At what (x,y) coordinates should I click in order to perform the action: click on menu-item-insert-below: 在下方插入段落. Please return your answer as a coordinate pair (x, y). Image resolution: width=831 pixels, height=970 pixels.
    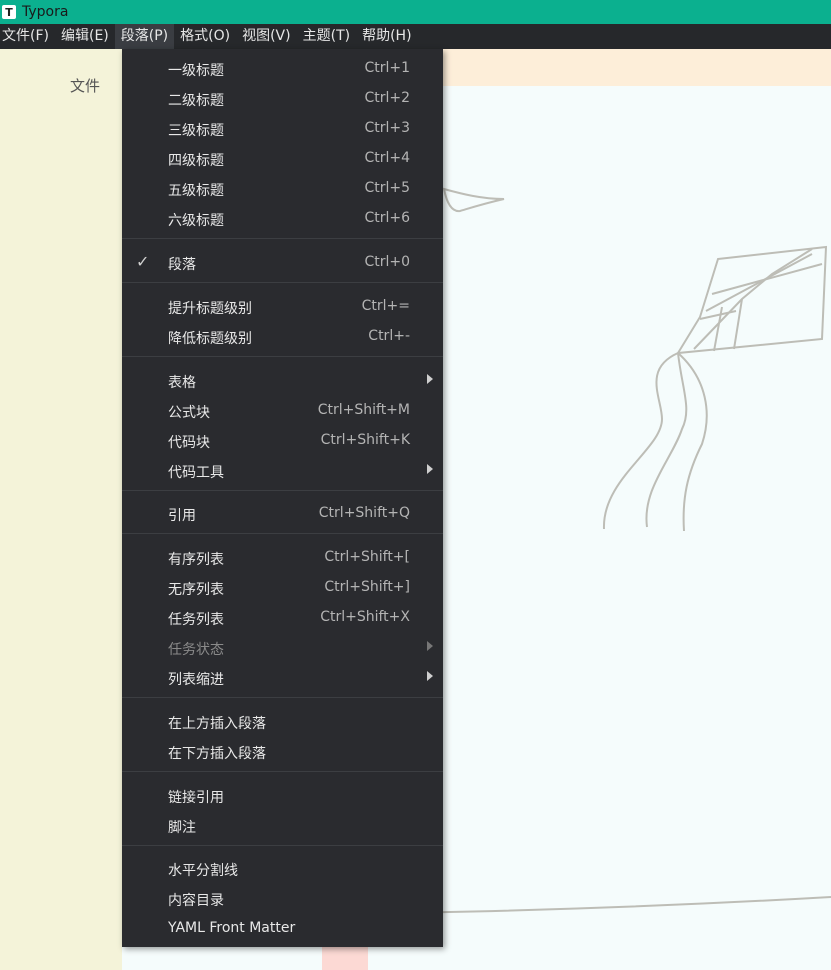
    Looking at the image, I should click on (282, 751).